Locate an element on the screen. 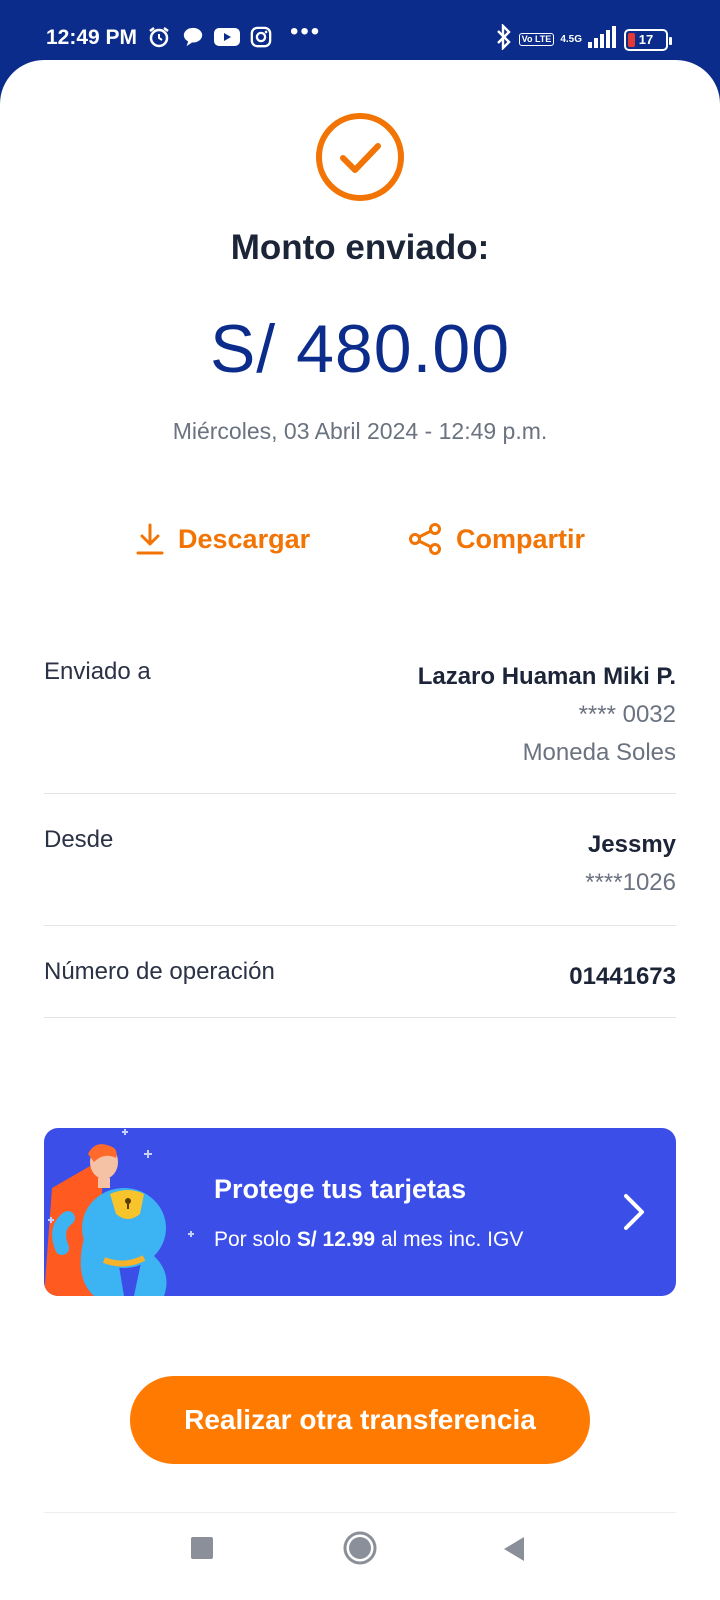 The image size is (720, 1600). back-icon is located at coordinates (514, 1549).